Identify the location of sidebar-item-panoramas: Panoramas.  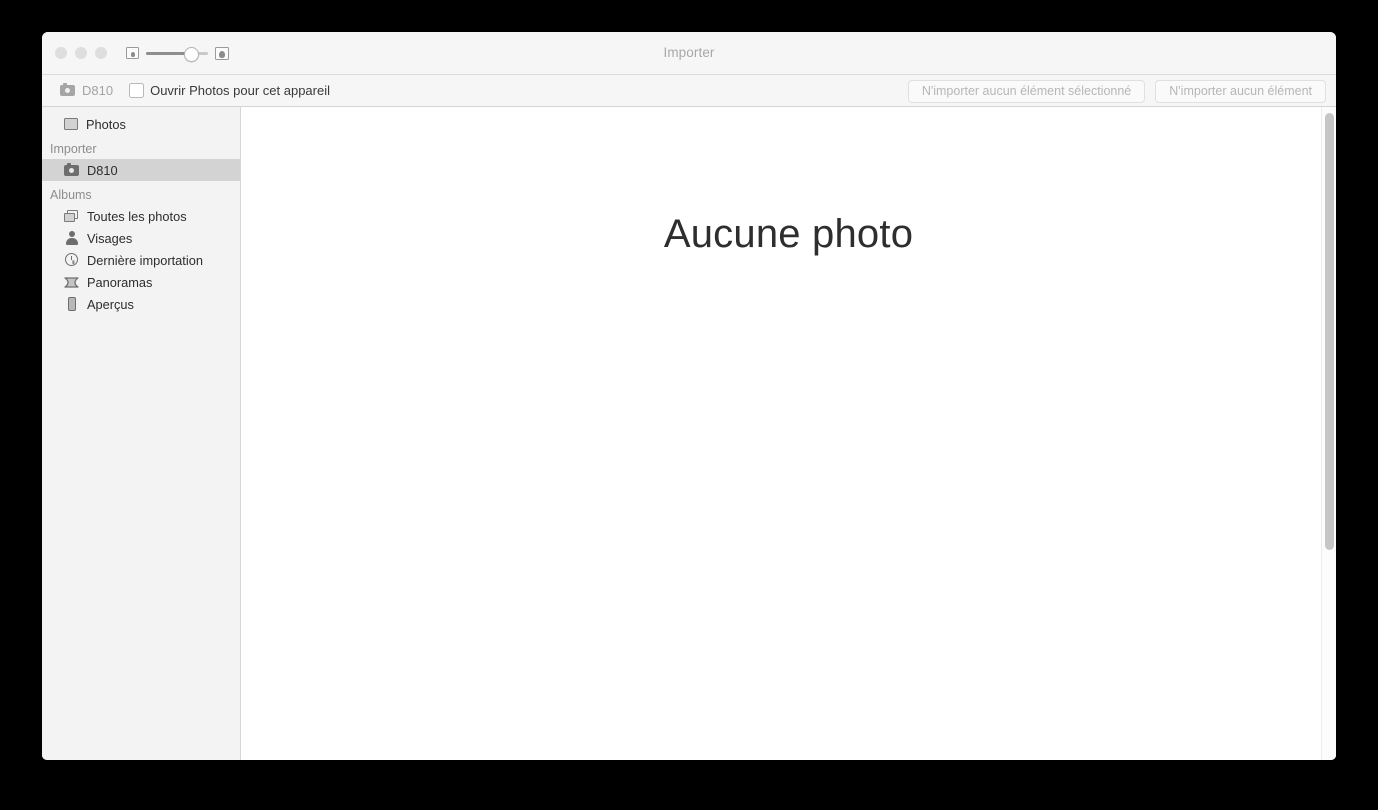
(141, 282).